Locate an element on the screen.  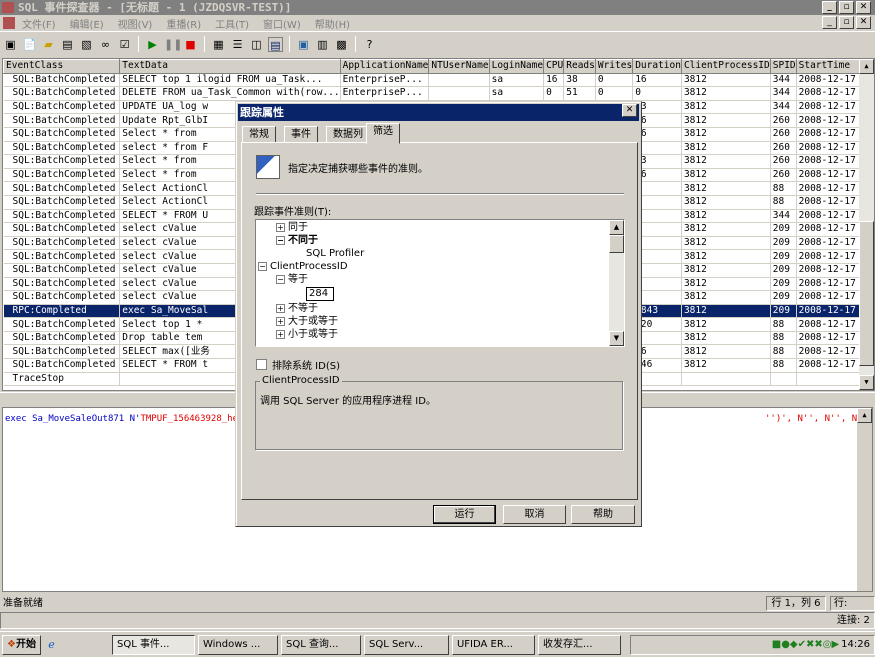
query-analyzer-icon: ▣ is located at coordinates (303, 44).